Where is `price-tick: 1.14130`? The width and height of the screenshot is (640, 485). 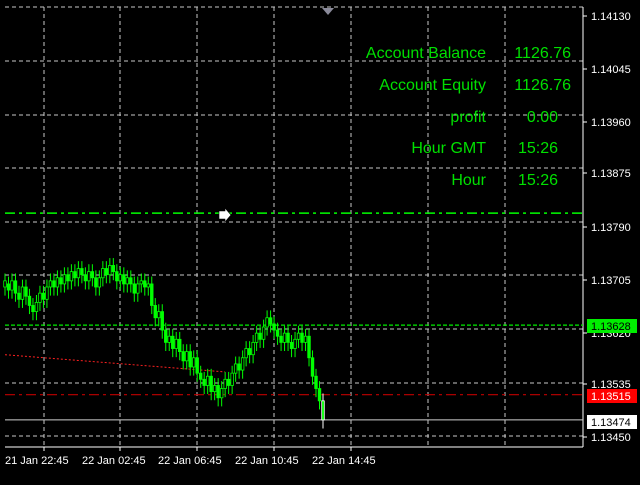
price-tick: 1.14130 is located at coordinates (611, 17).